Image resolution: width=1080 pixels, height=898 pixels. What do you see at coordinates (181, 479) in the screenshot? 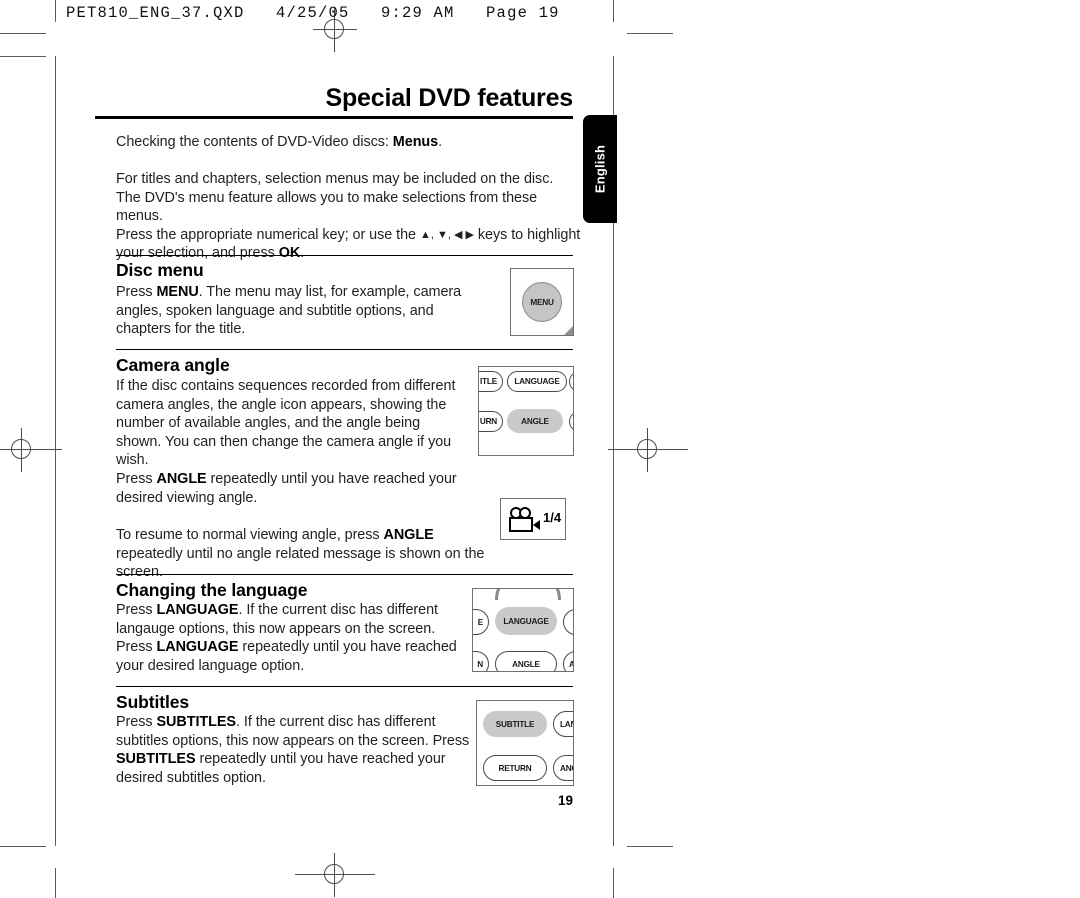
I see `angle-key-label-1: ANGLE` at bounding box center [181, 479].